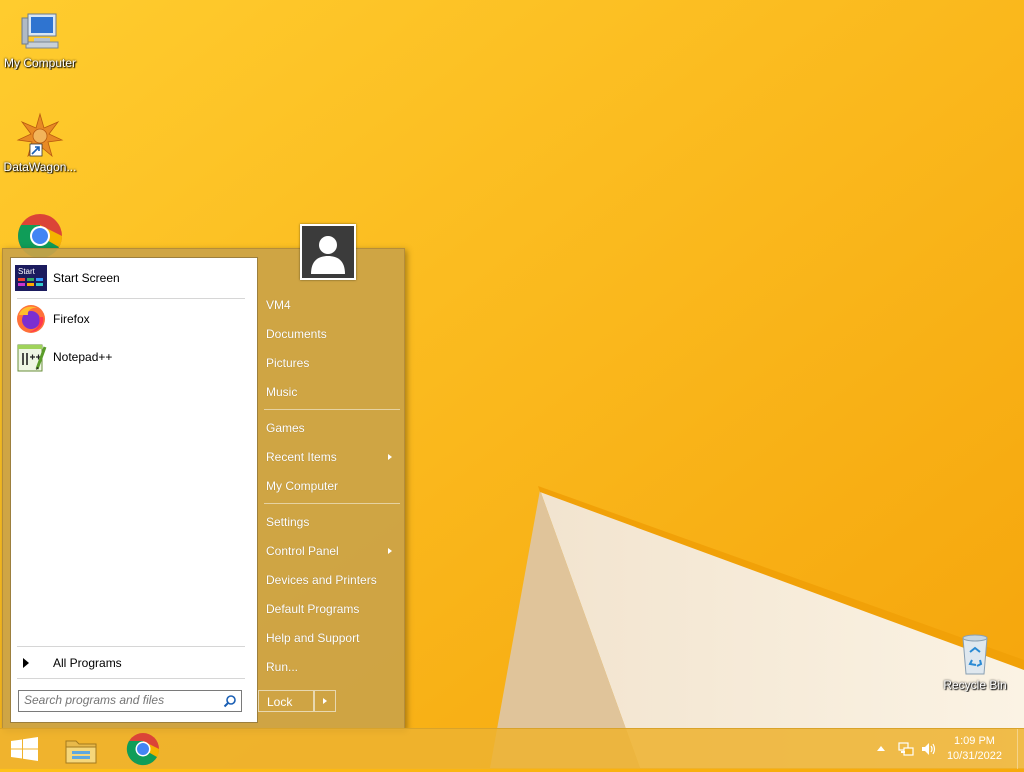 This screenshot has height=772, width=1024. I want to click on shutdown-options-button, so click(325, 701).